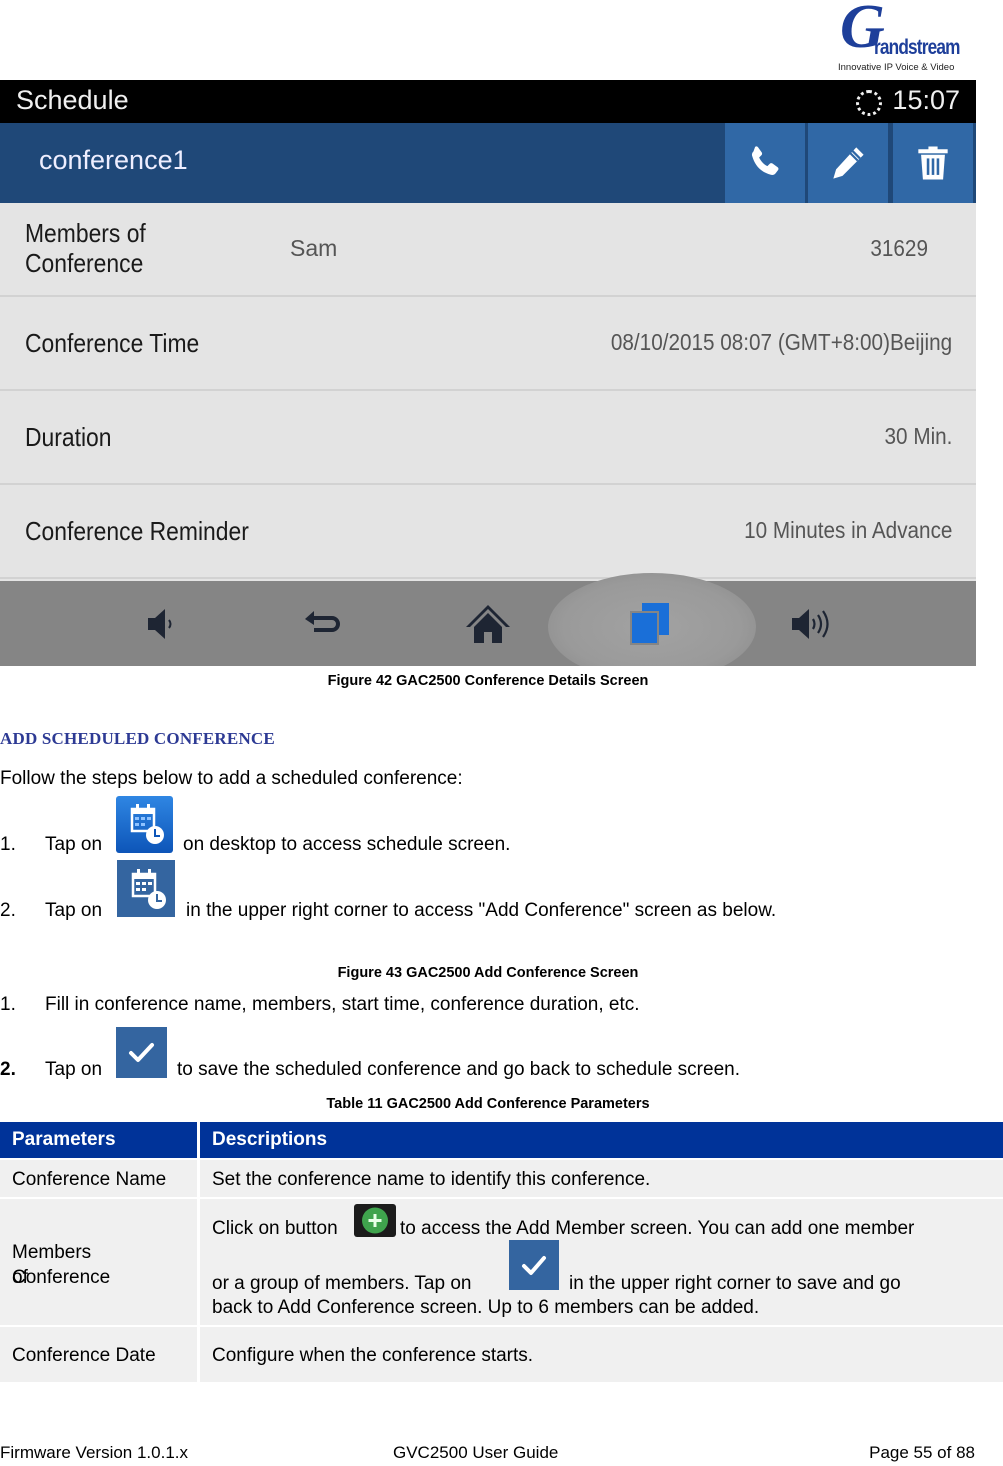  I want to click on call-button, so click(765, 163).